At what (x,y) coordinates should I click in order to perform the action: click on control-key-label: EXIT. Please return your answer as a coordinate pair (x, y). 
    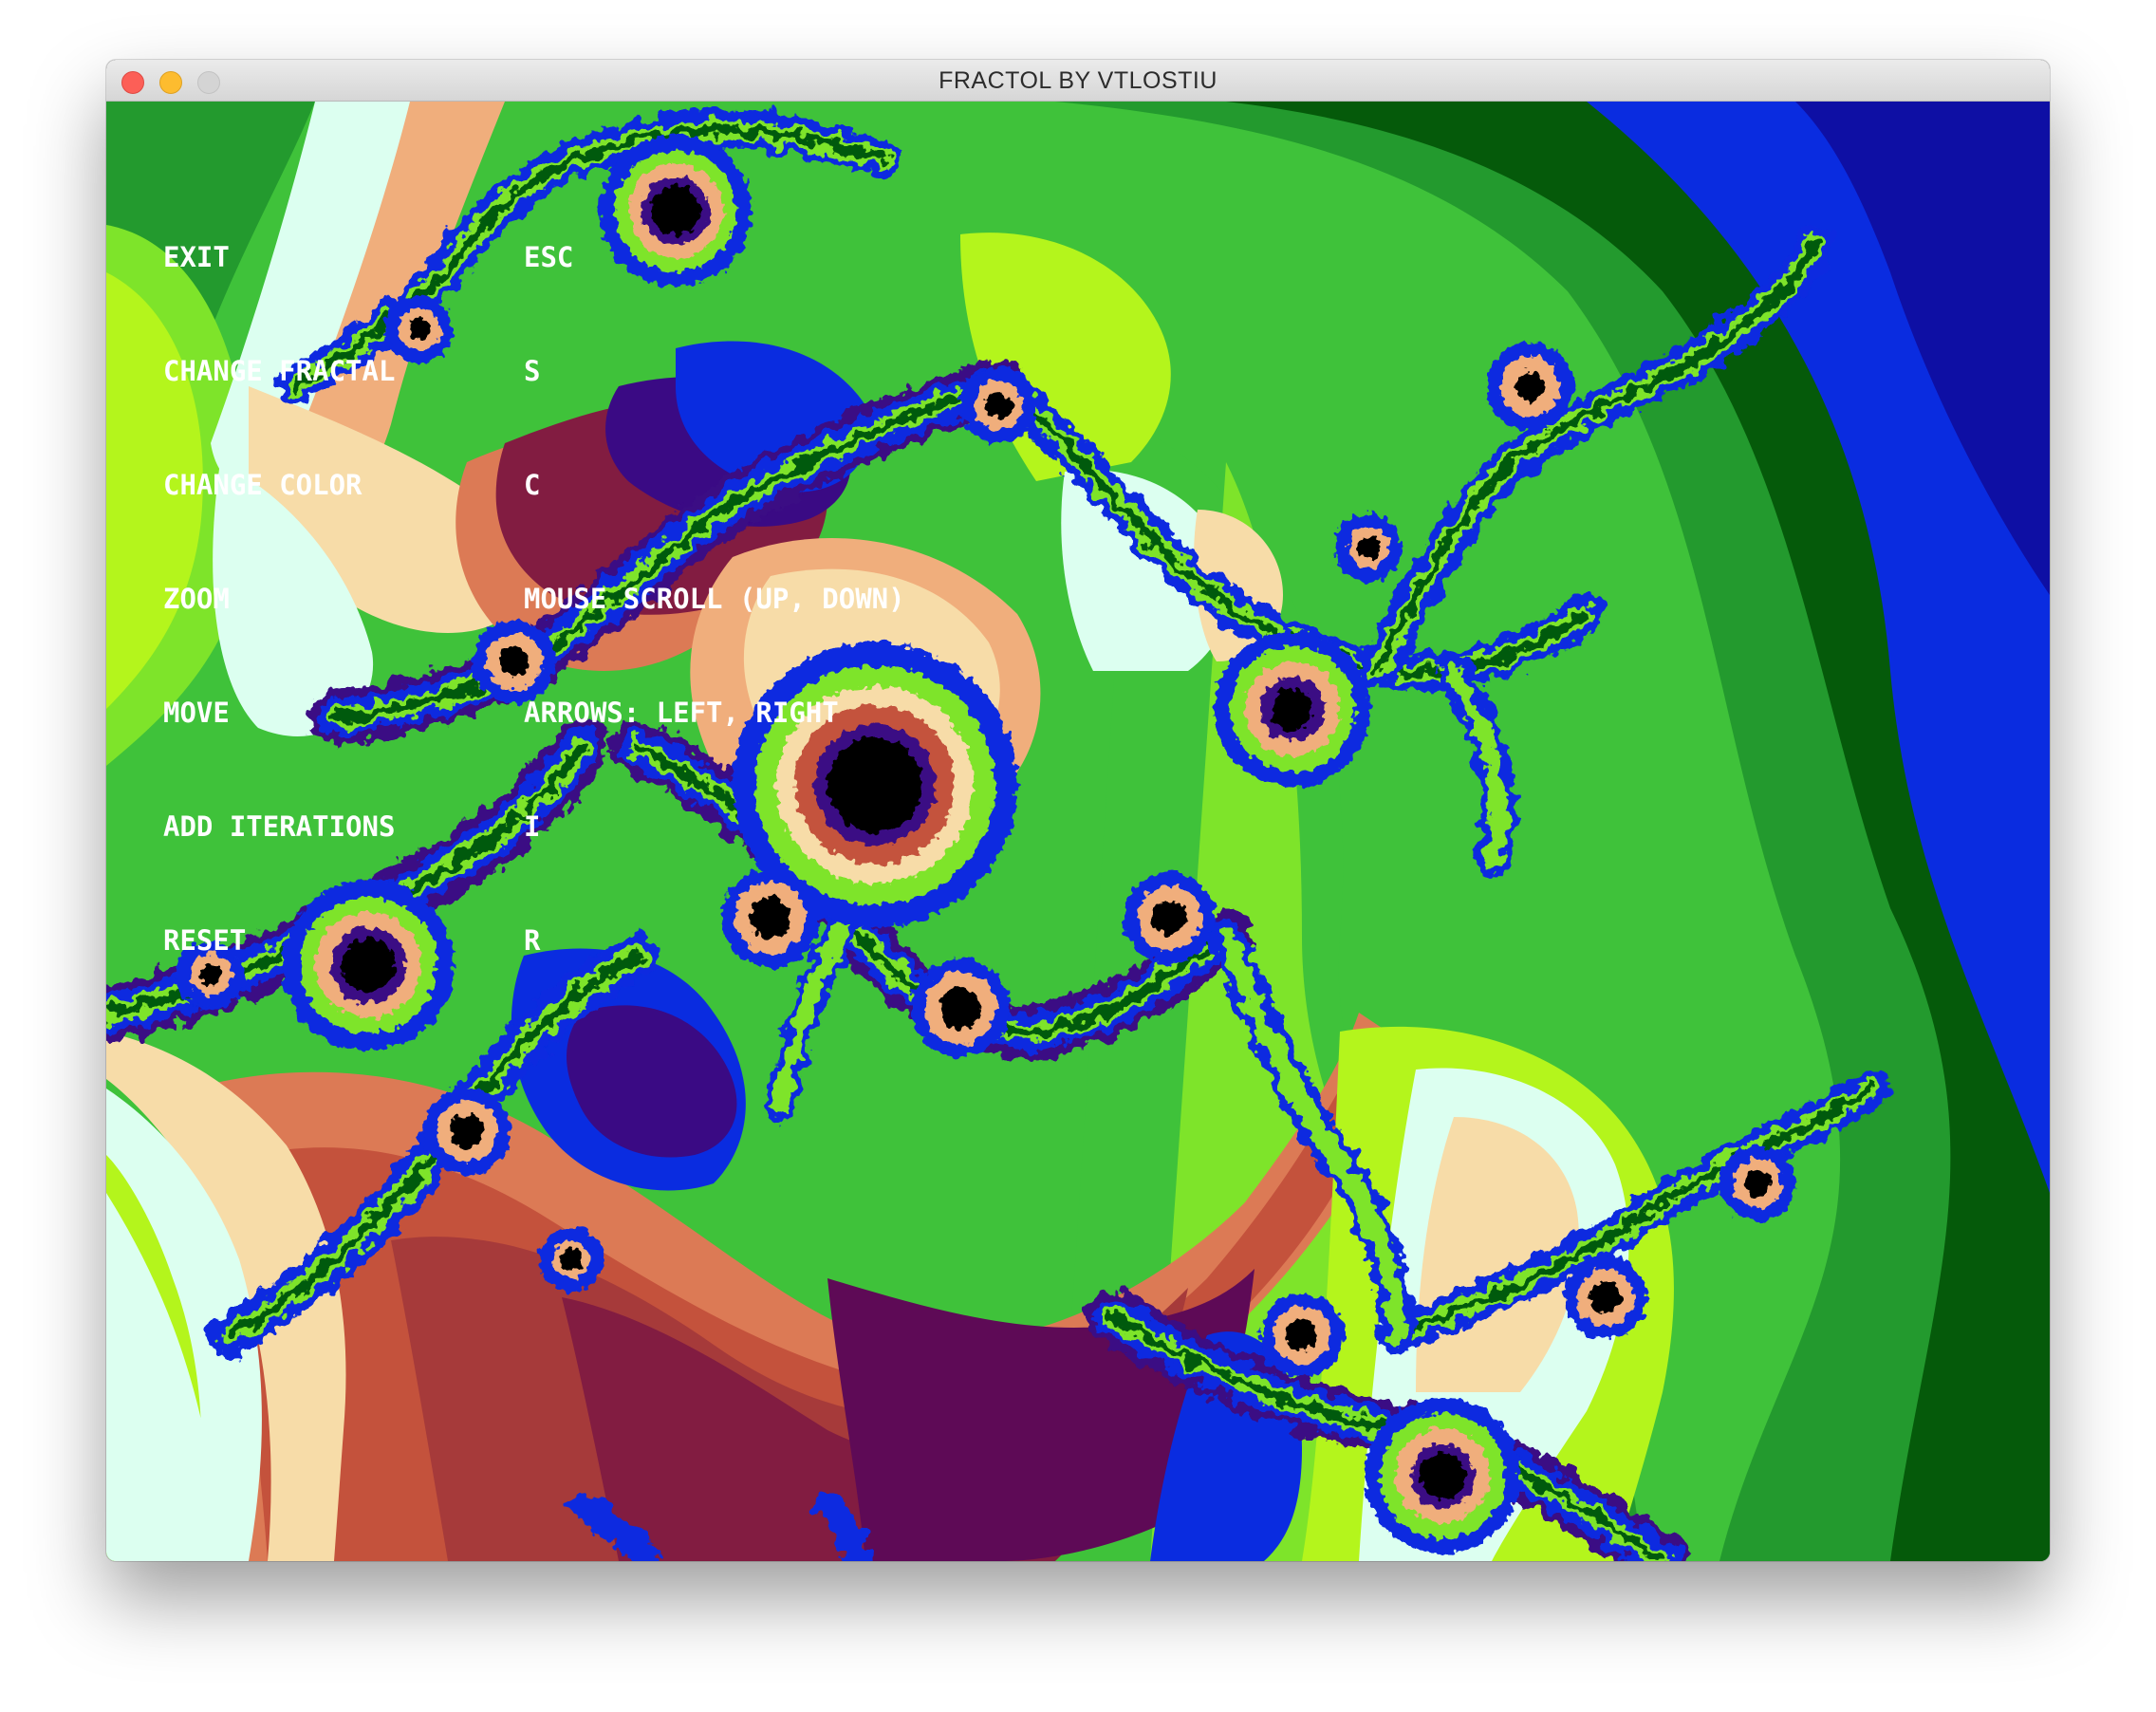
    Looking at the image, I should click on (196, 257).